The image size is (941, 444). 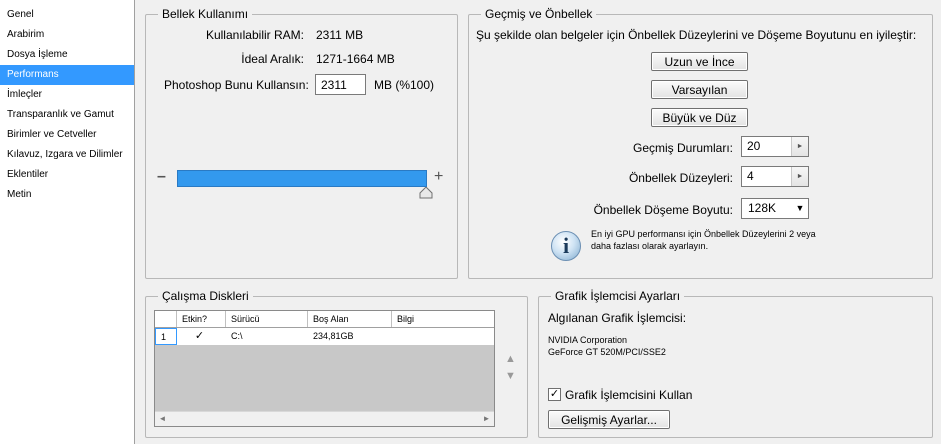 I want to click on sidebar-item-type: Metin, so click(x=67, y=195).